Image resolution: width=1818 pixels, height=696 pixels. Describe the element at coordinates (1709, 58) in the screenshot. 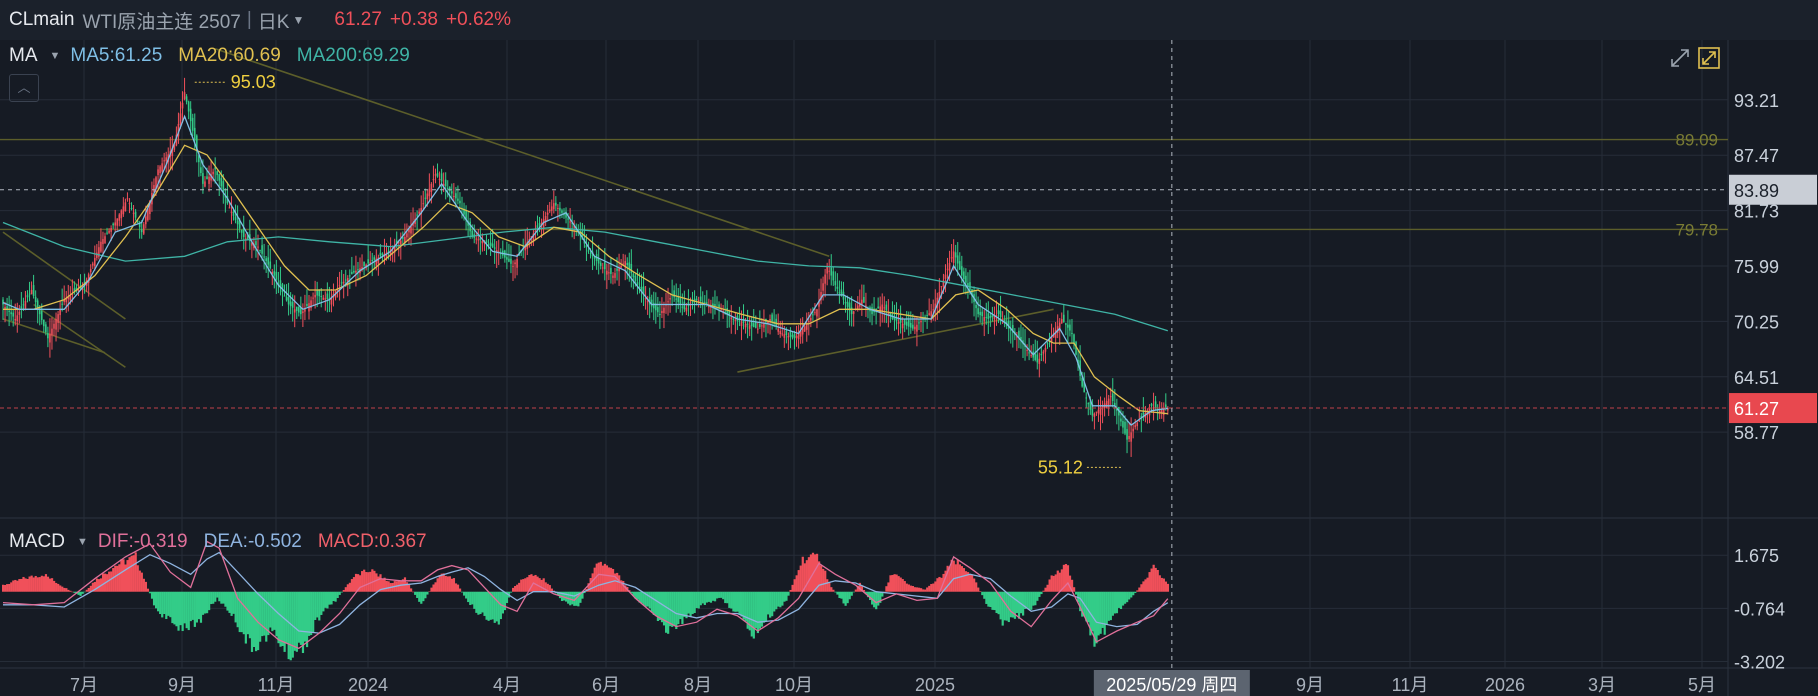

I see `fullscreen-icon` at that location.